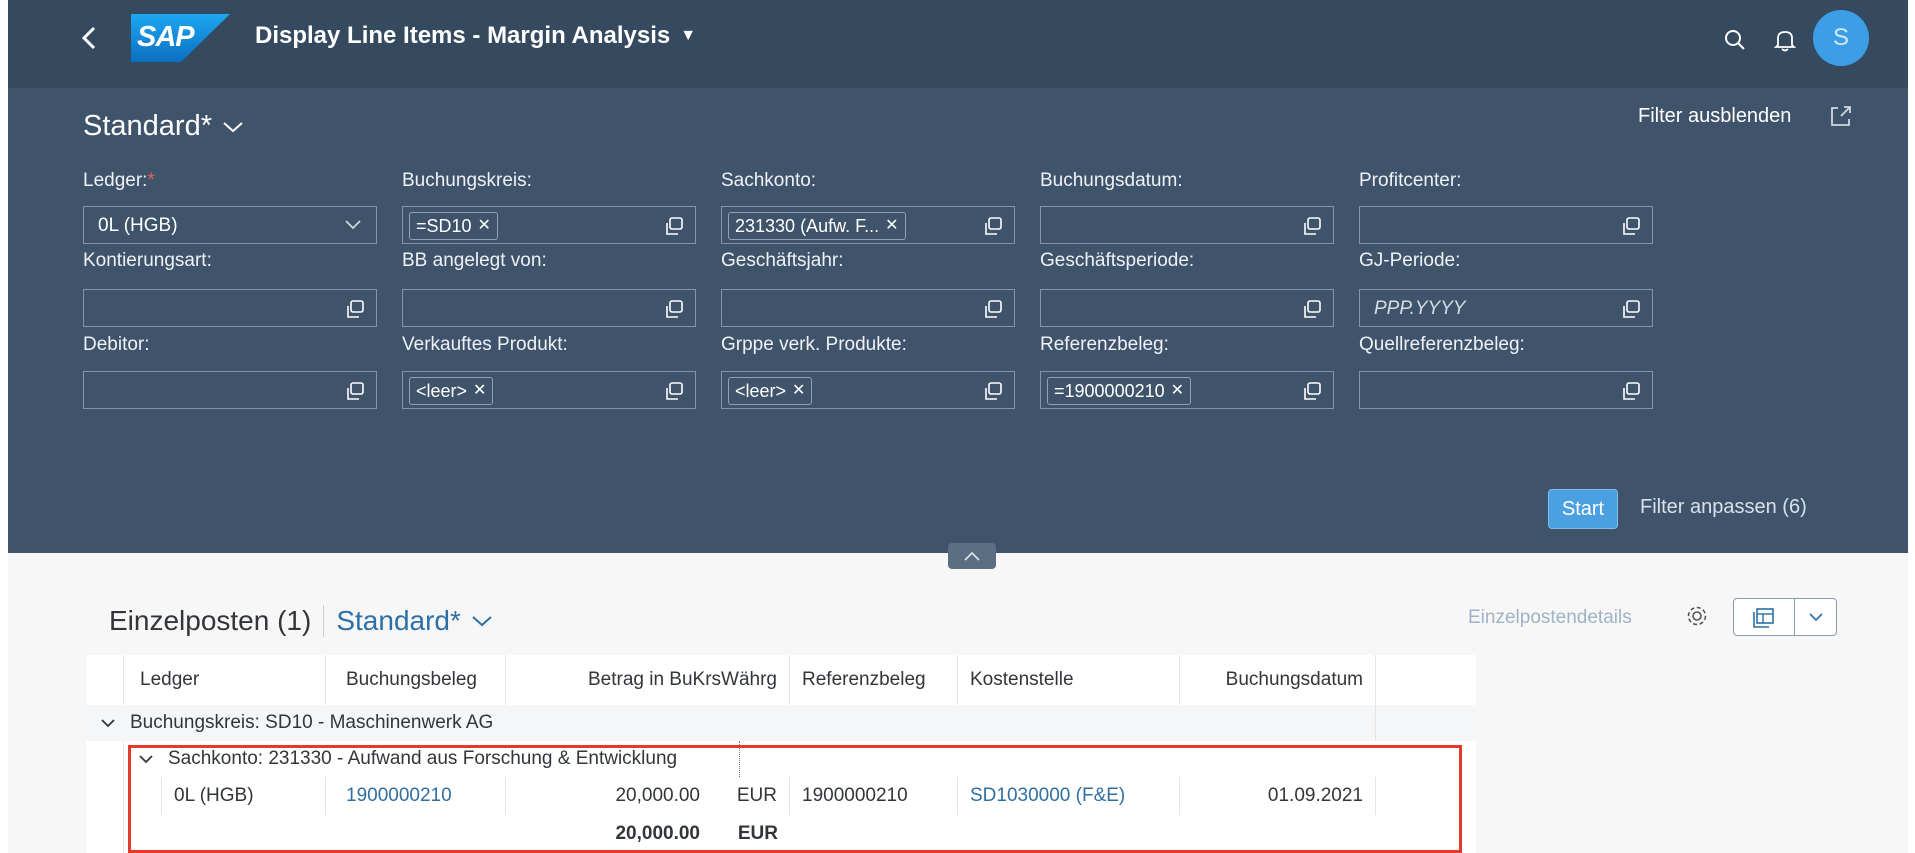 This screenshot has width=1915, height=853. Describe the element at coordinates (1119, 391) in the screenshot. I see `referenzbeleg-token: =1900000210 ✕` at that location.